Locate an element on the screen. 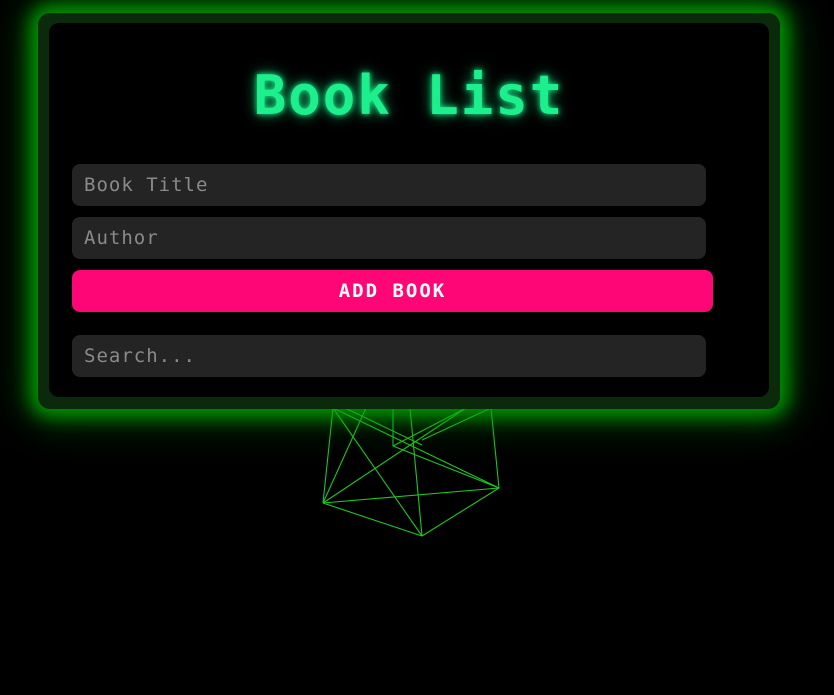 The height and width of the screenshot is (695, 834). author-input is located at coordinates (389, 238).